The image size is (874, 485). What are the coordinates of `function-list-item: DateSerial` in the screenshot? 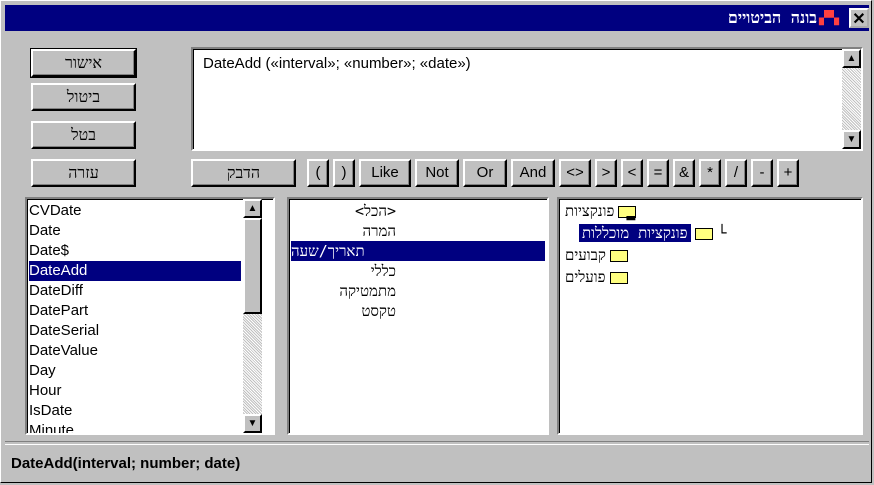 It's located at (135, 331).